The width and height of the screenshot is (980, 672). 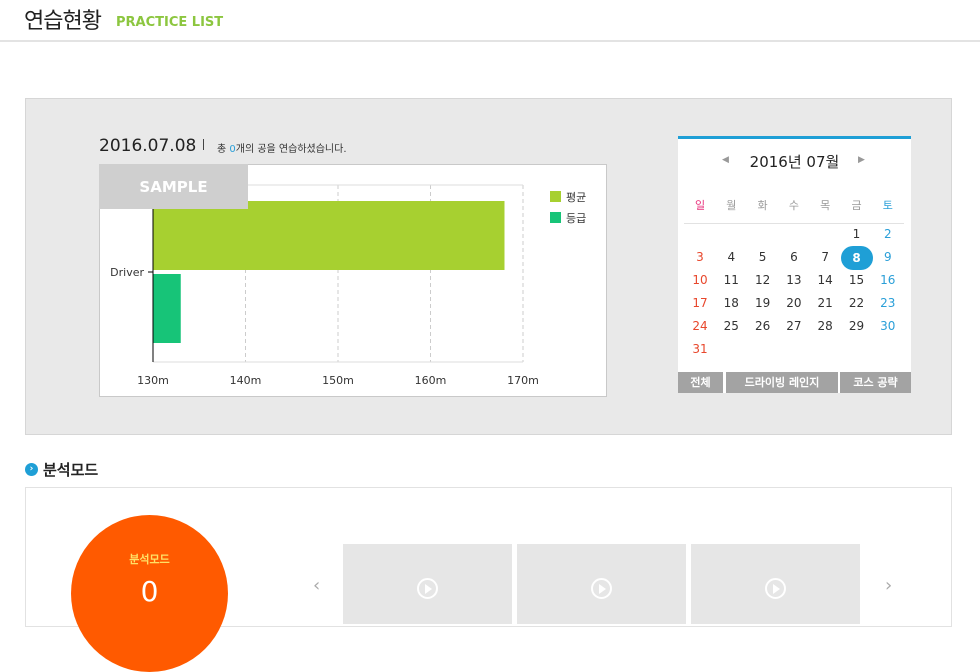 I want to click on weekday-label: 목, so click(x=825, y=205).